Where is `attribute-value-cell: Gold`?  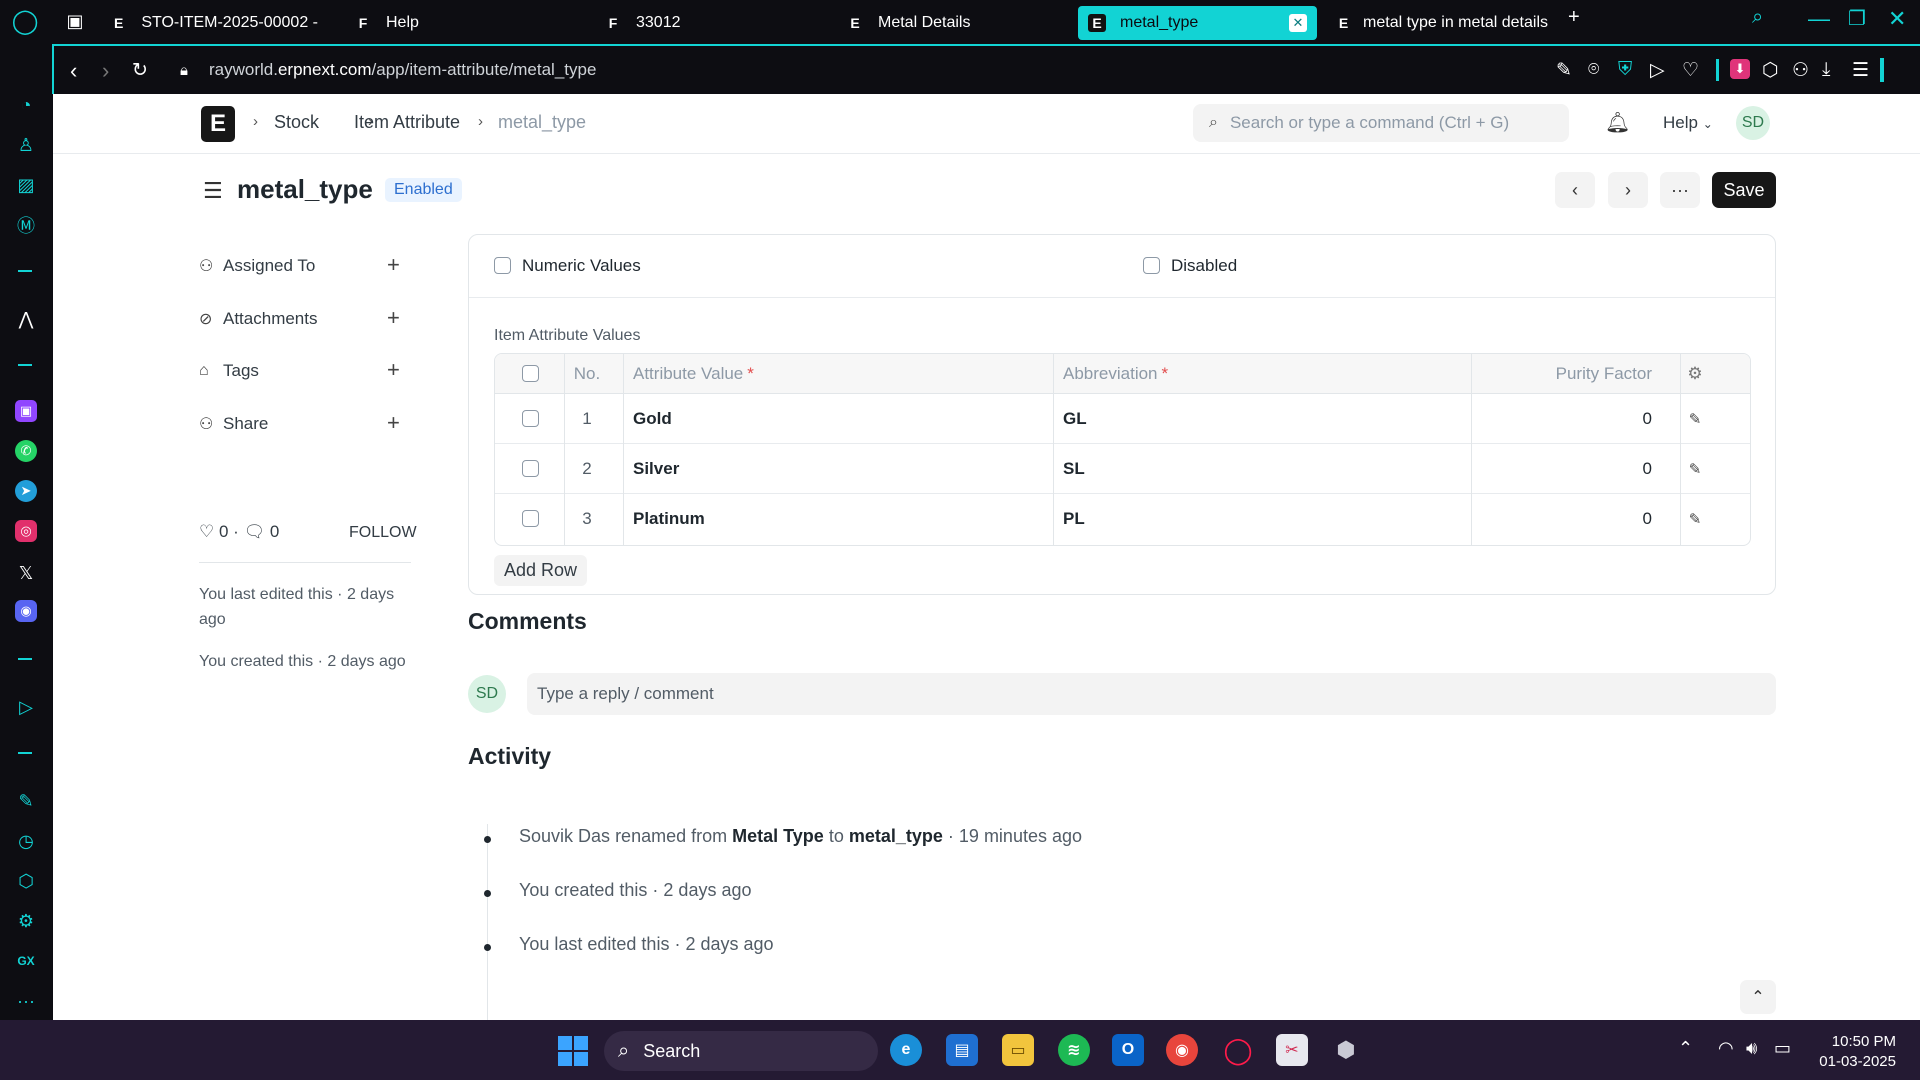 attribute-value-cell: Gold is located at coordinates (652, 418).